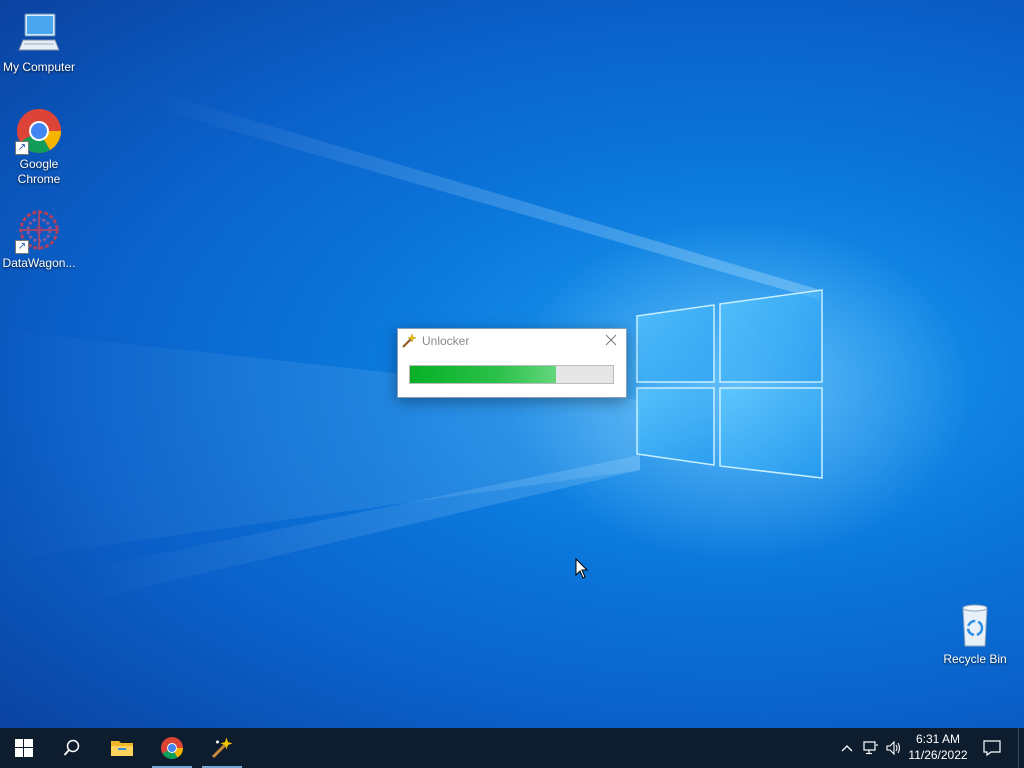 The width and height of the screenshot is (1024, 768). I want to click on chrome-taskbar-button, so click(172, 748).